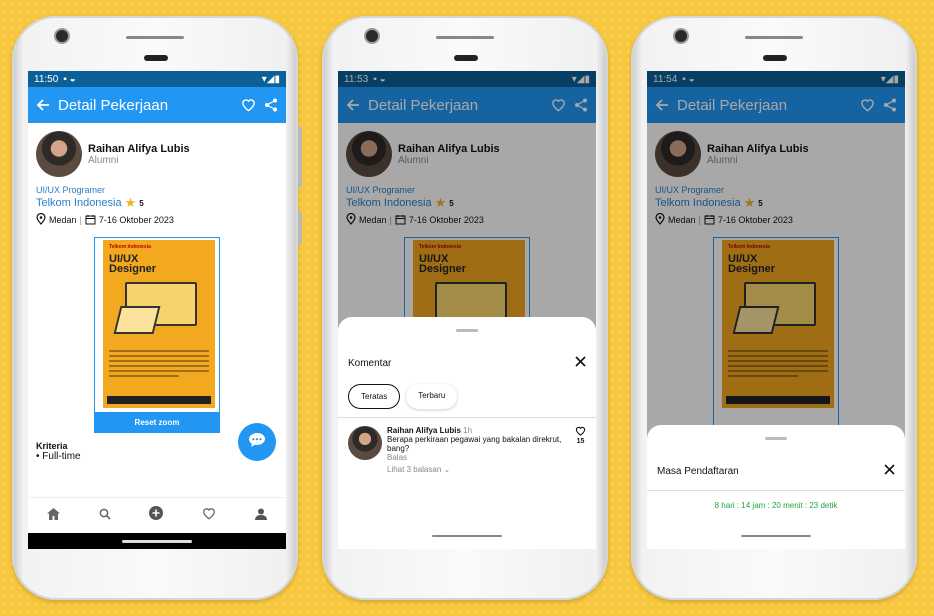 Image resolution: width=934 pixels, height=616 pixels. Describe the element at coordinates (260, 516) in the screenshot. I see `profile-icon` at that location.